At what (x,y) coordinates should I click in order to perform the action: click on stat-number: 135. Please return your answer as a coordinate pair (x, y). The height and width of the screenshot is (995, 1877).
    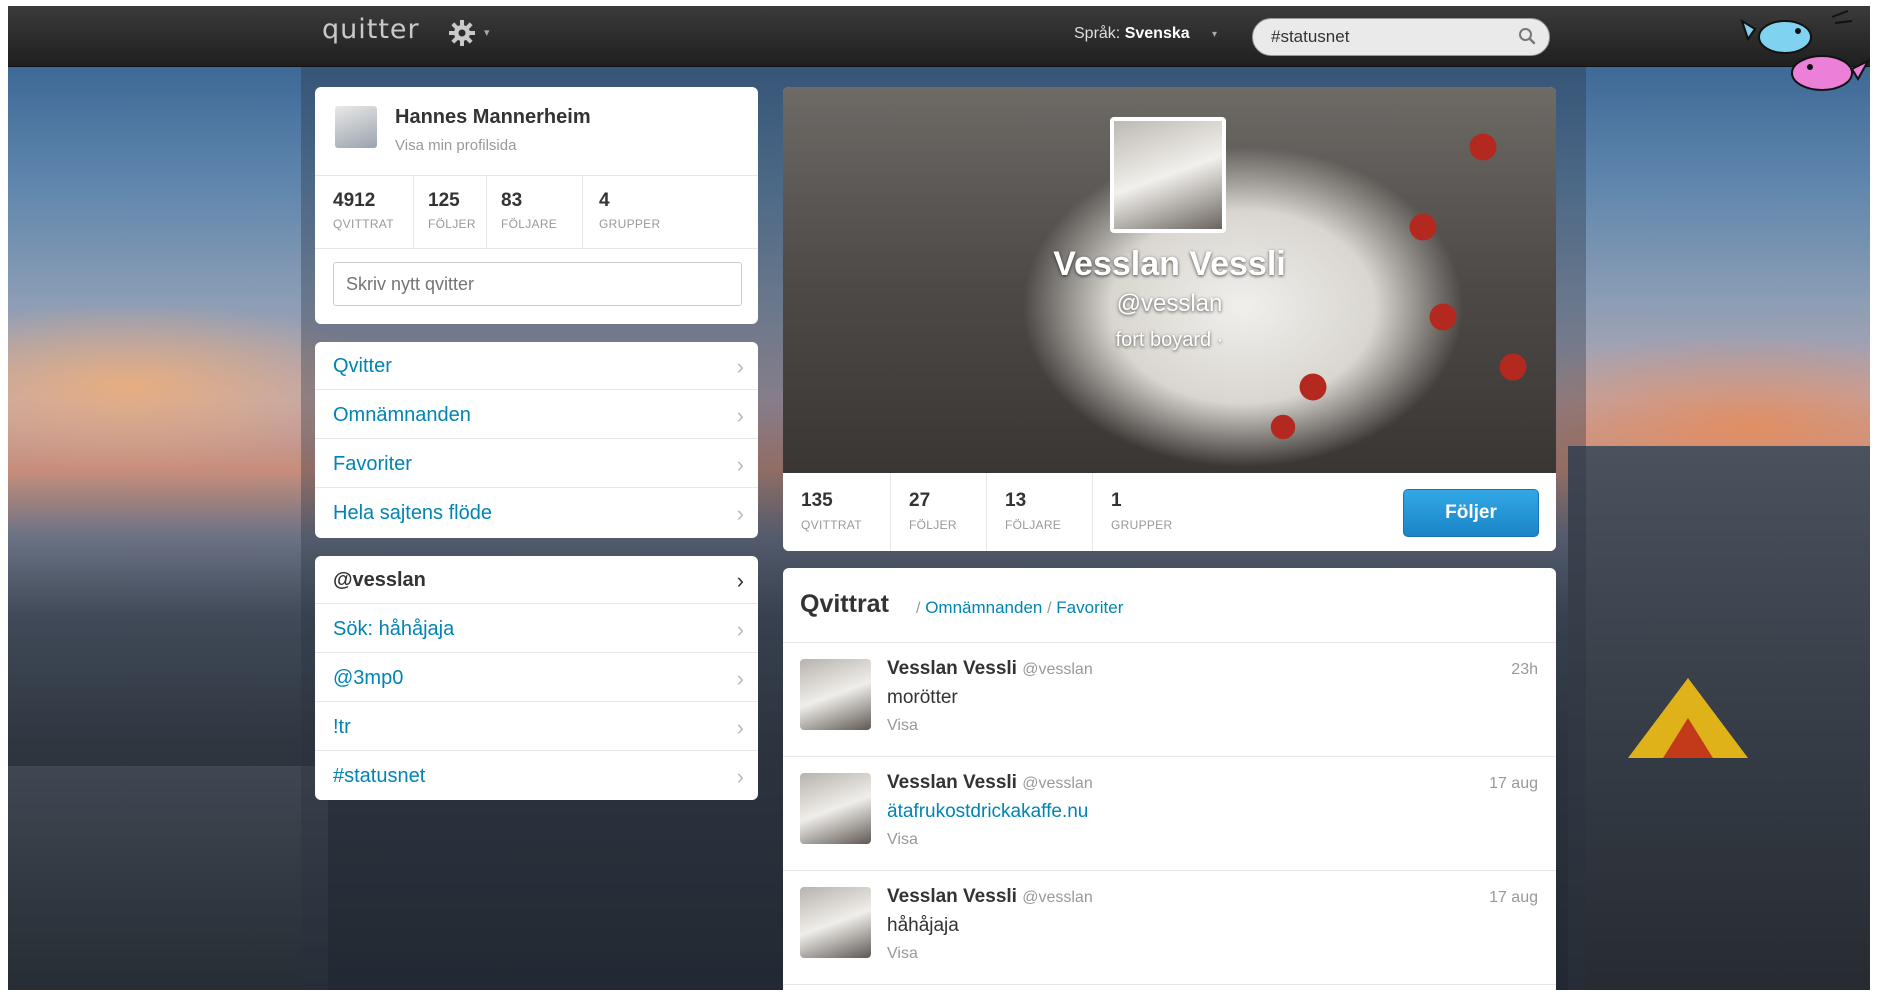
    Looking at the image, I should click on (817, 500).